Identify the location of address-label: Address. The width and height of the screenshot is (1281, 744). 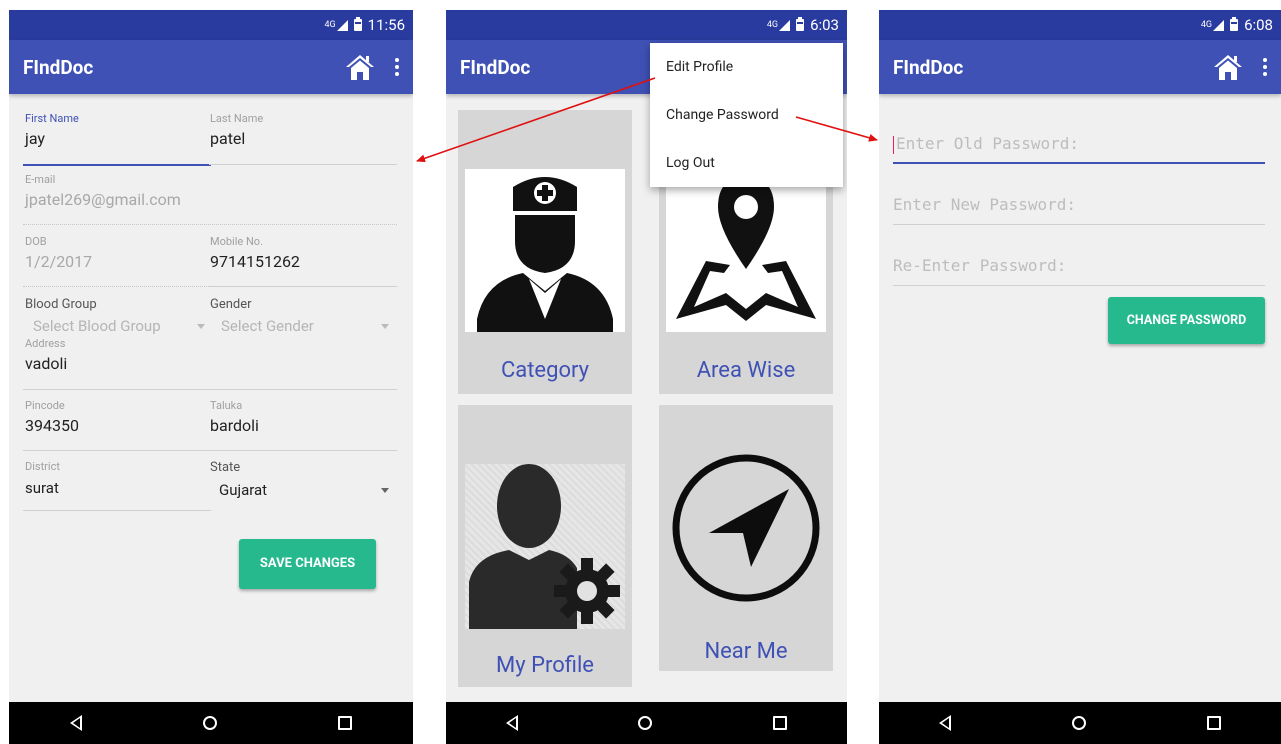
(45, 343).